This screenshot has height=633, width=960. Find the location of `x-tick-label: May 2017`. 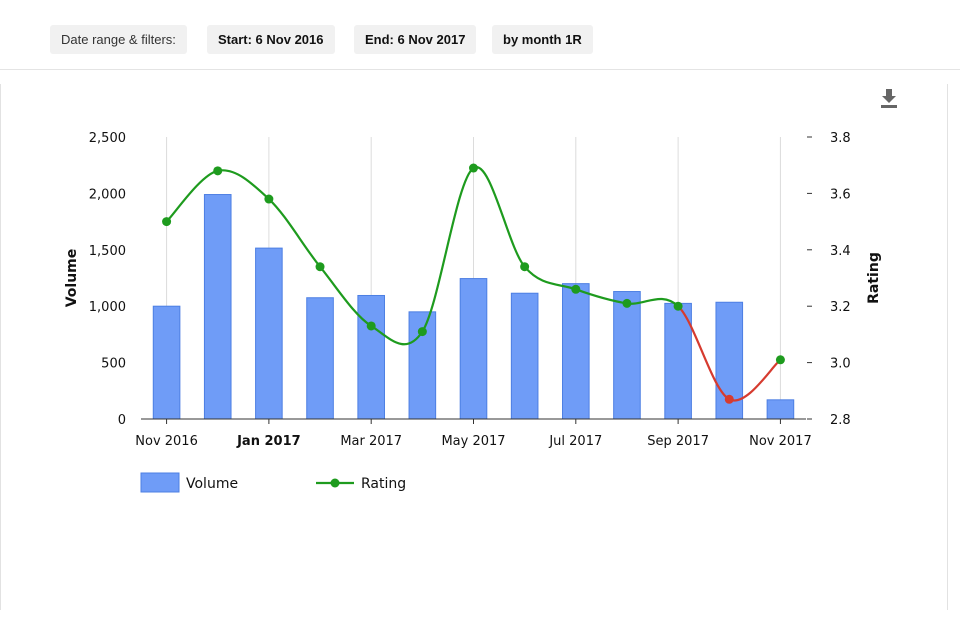

x-tick-label: May 2017 is located at coordinates (473, 441).